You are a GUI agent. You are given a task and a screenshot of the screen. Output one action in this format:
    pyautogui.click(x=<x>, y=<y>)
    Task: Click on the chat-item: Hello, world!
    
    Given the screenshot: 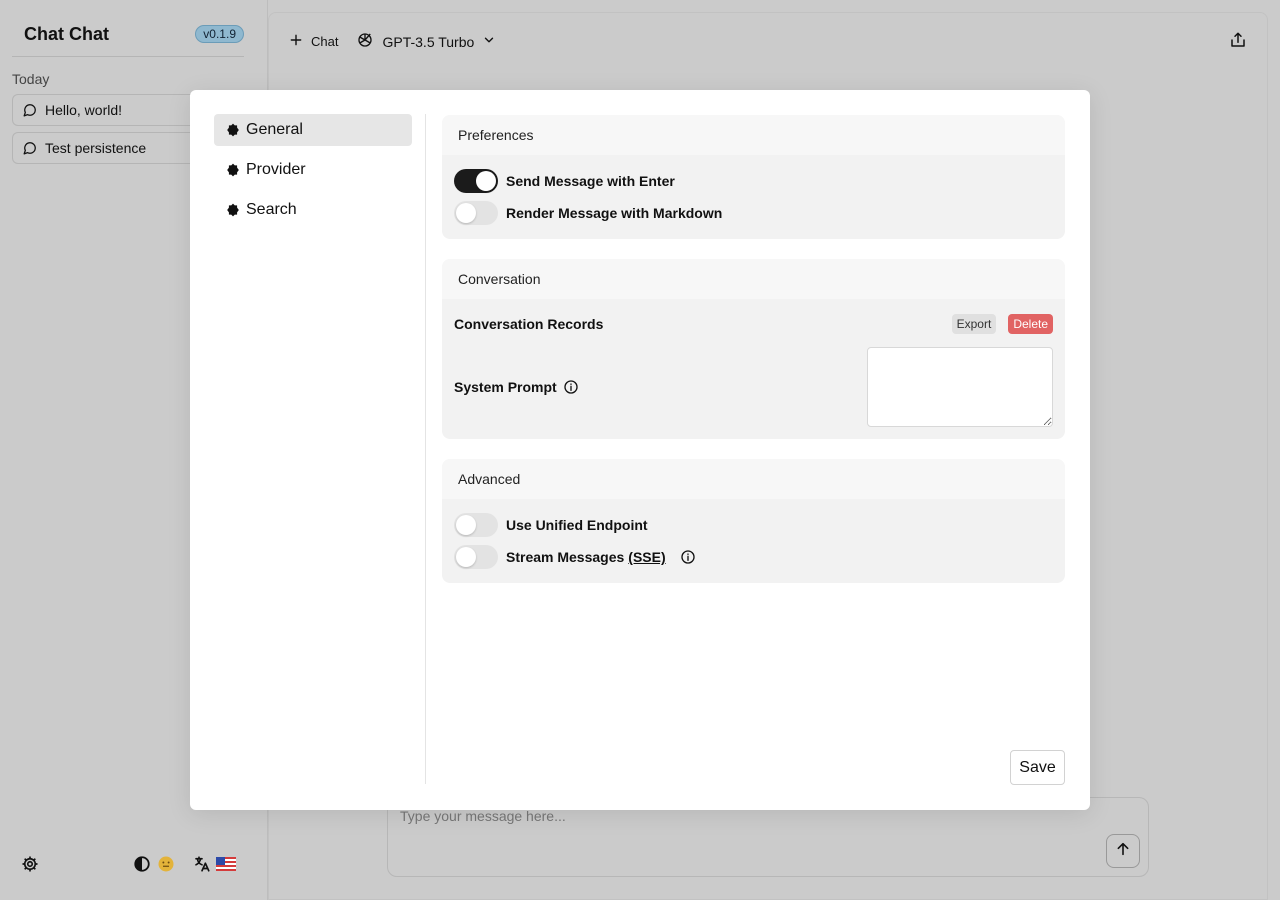 What is the action you would take?
    pyautogui.click(x=107, y=110)
    